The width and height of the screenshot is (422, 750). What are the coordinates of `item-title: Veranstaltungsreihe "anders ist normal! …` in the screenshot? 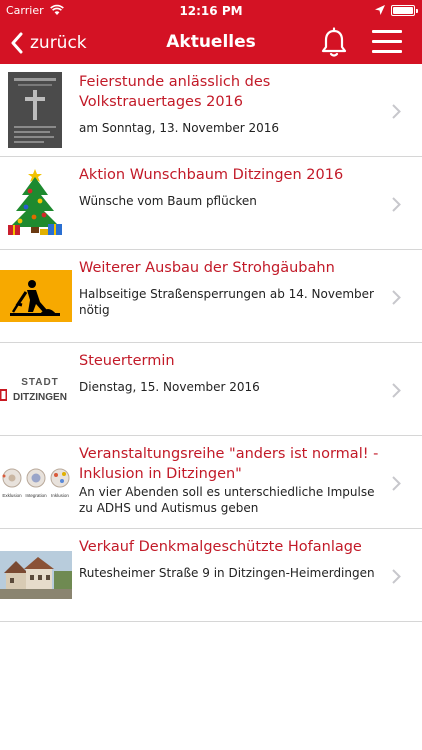 It's located at (229, 464).